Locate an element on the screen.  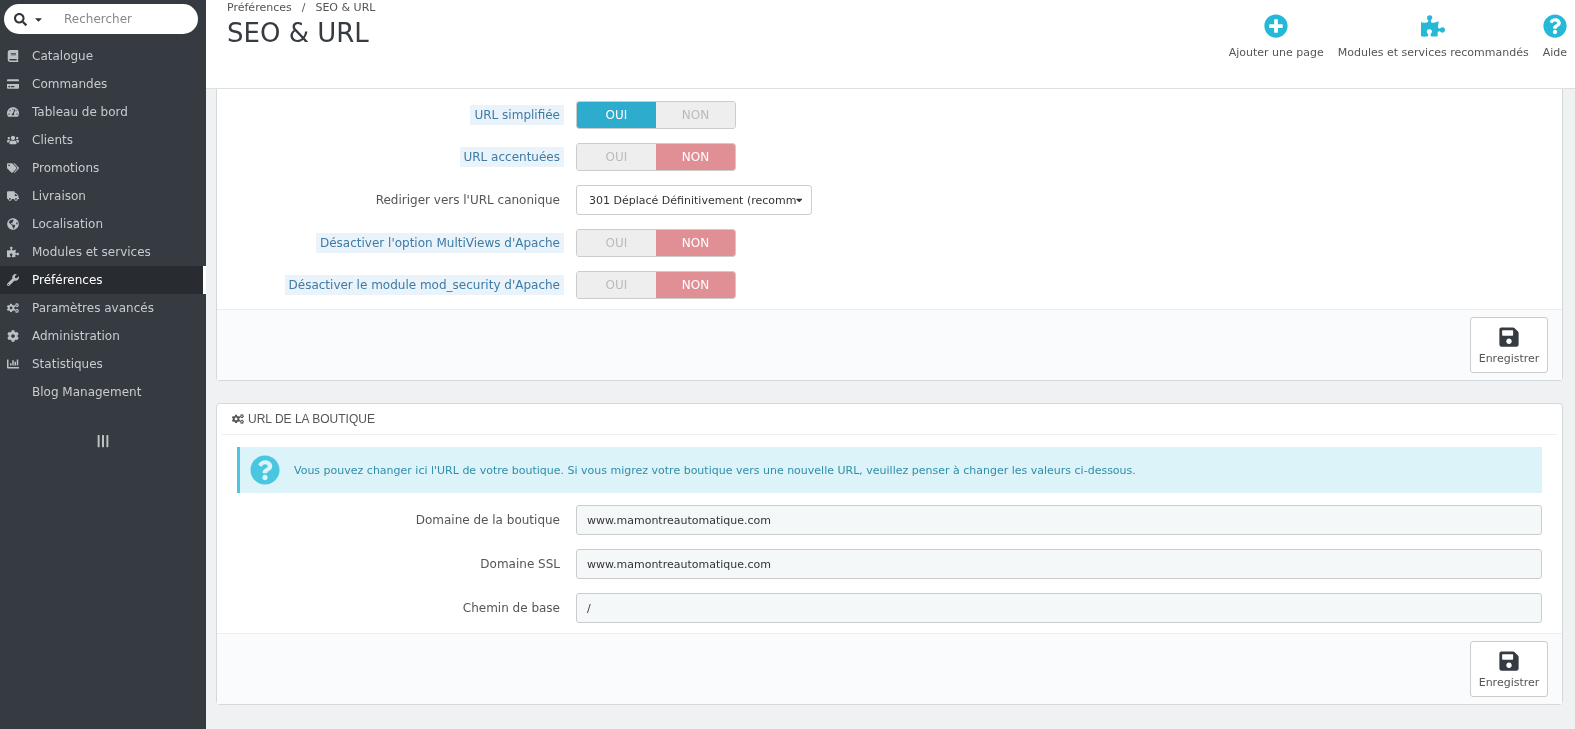
sidebar-item: Préférences is located at coordinates (103, 280).